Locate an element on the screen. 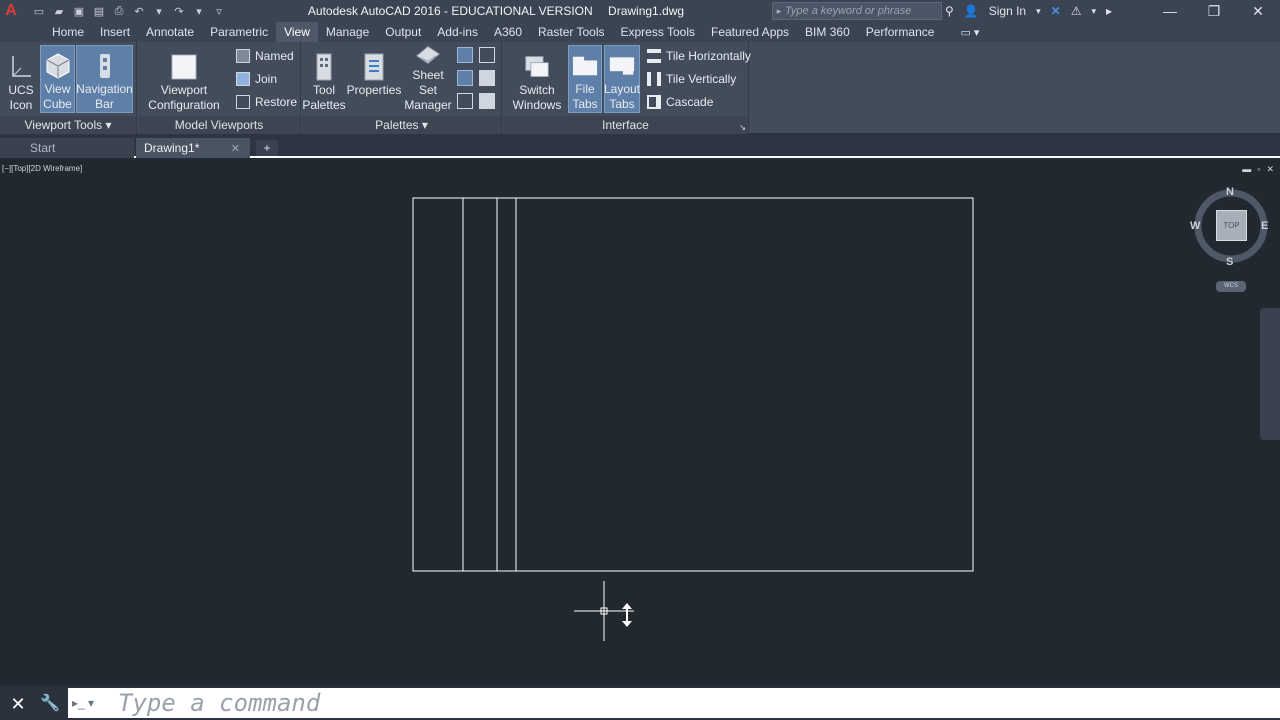 The height and width of the screenshot is (720, 1280). more-icon: ▸ is located at coordinates (1109, 11).